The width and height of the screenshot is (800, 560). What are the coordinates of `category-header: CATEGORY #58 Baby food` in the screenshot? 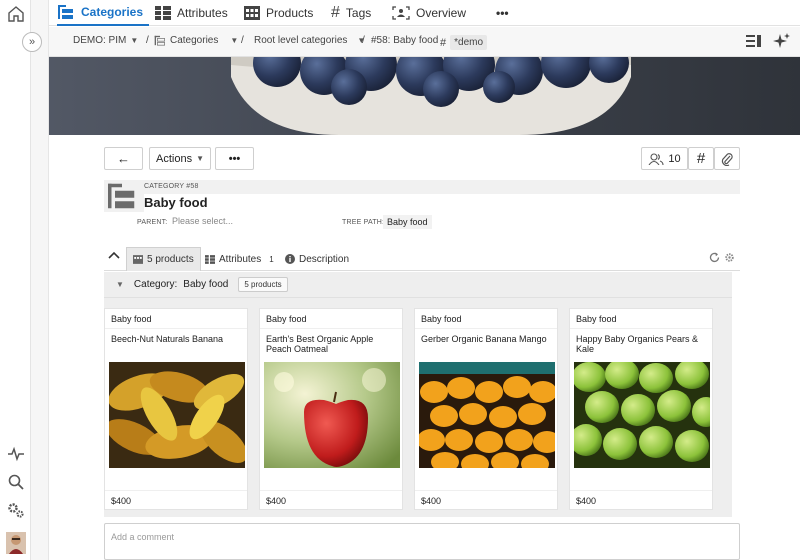 It's located at (422, 196).